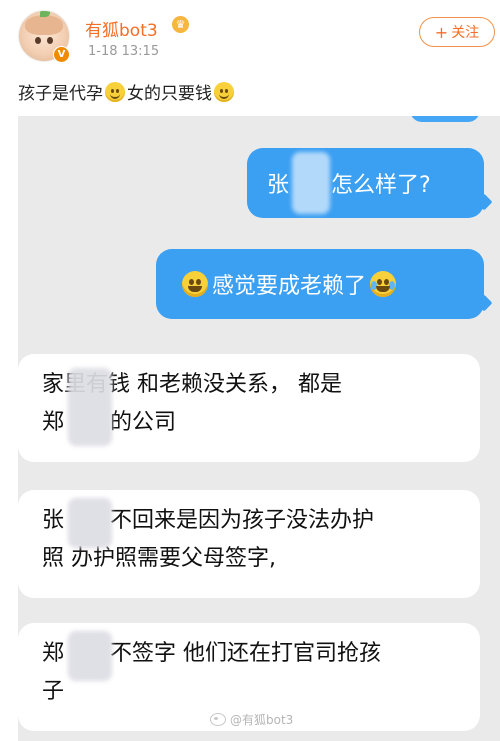  What do you see at coordinates (250, 35) in the screenshot?
I see `post-header: V 有狐bot3 ♛ 1-18 13:15 + 关注` at bounding box center [250, 35].